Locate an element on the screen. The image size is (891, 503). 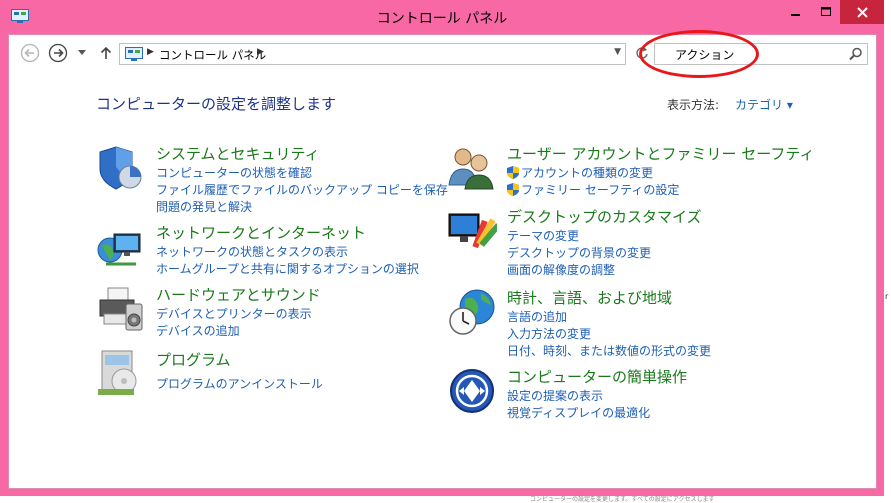
chevron-down-icon is located at coordinates (82, 52).